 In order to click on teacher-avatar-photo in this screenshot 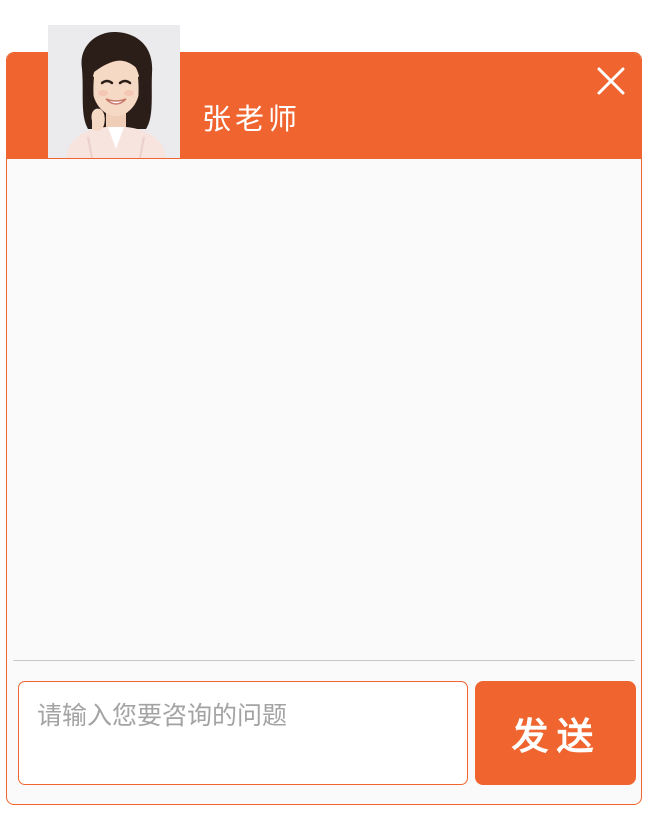, I will do `click(114, 91)`.